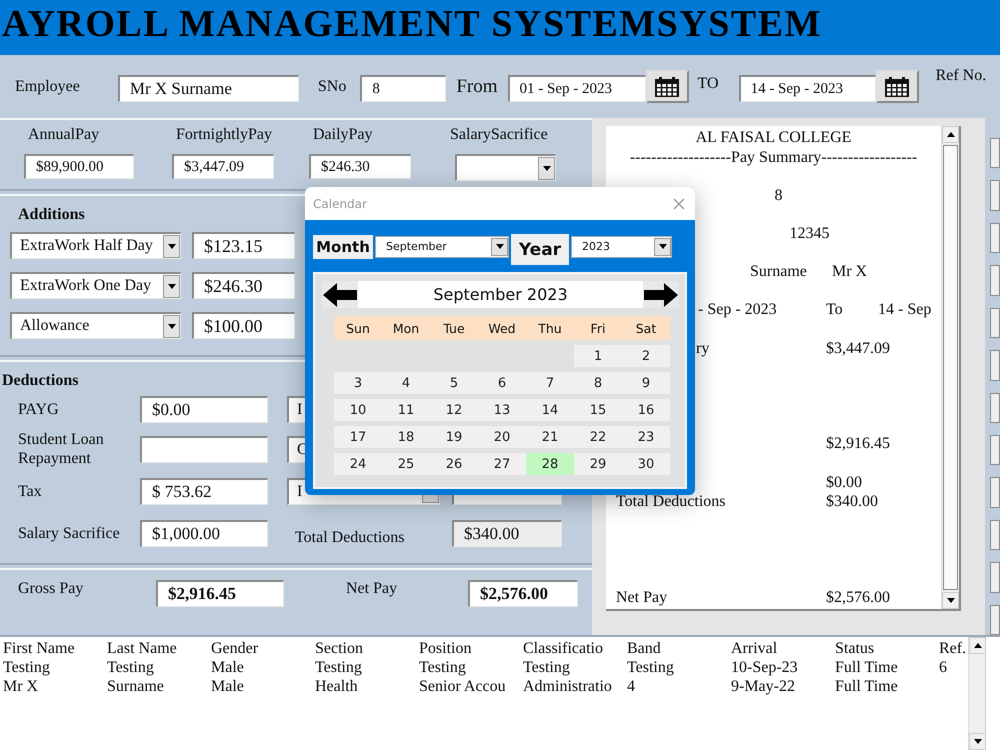 The image size is (1000, 750). What do you see at coordinates (350, 537) in the screenshot?
I see `field-label: Total Deductions` at bounding box center [350, 537].